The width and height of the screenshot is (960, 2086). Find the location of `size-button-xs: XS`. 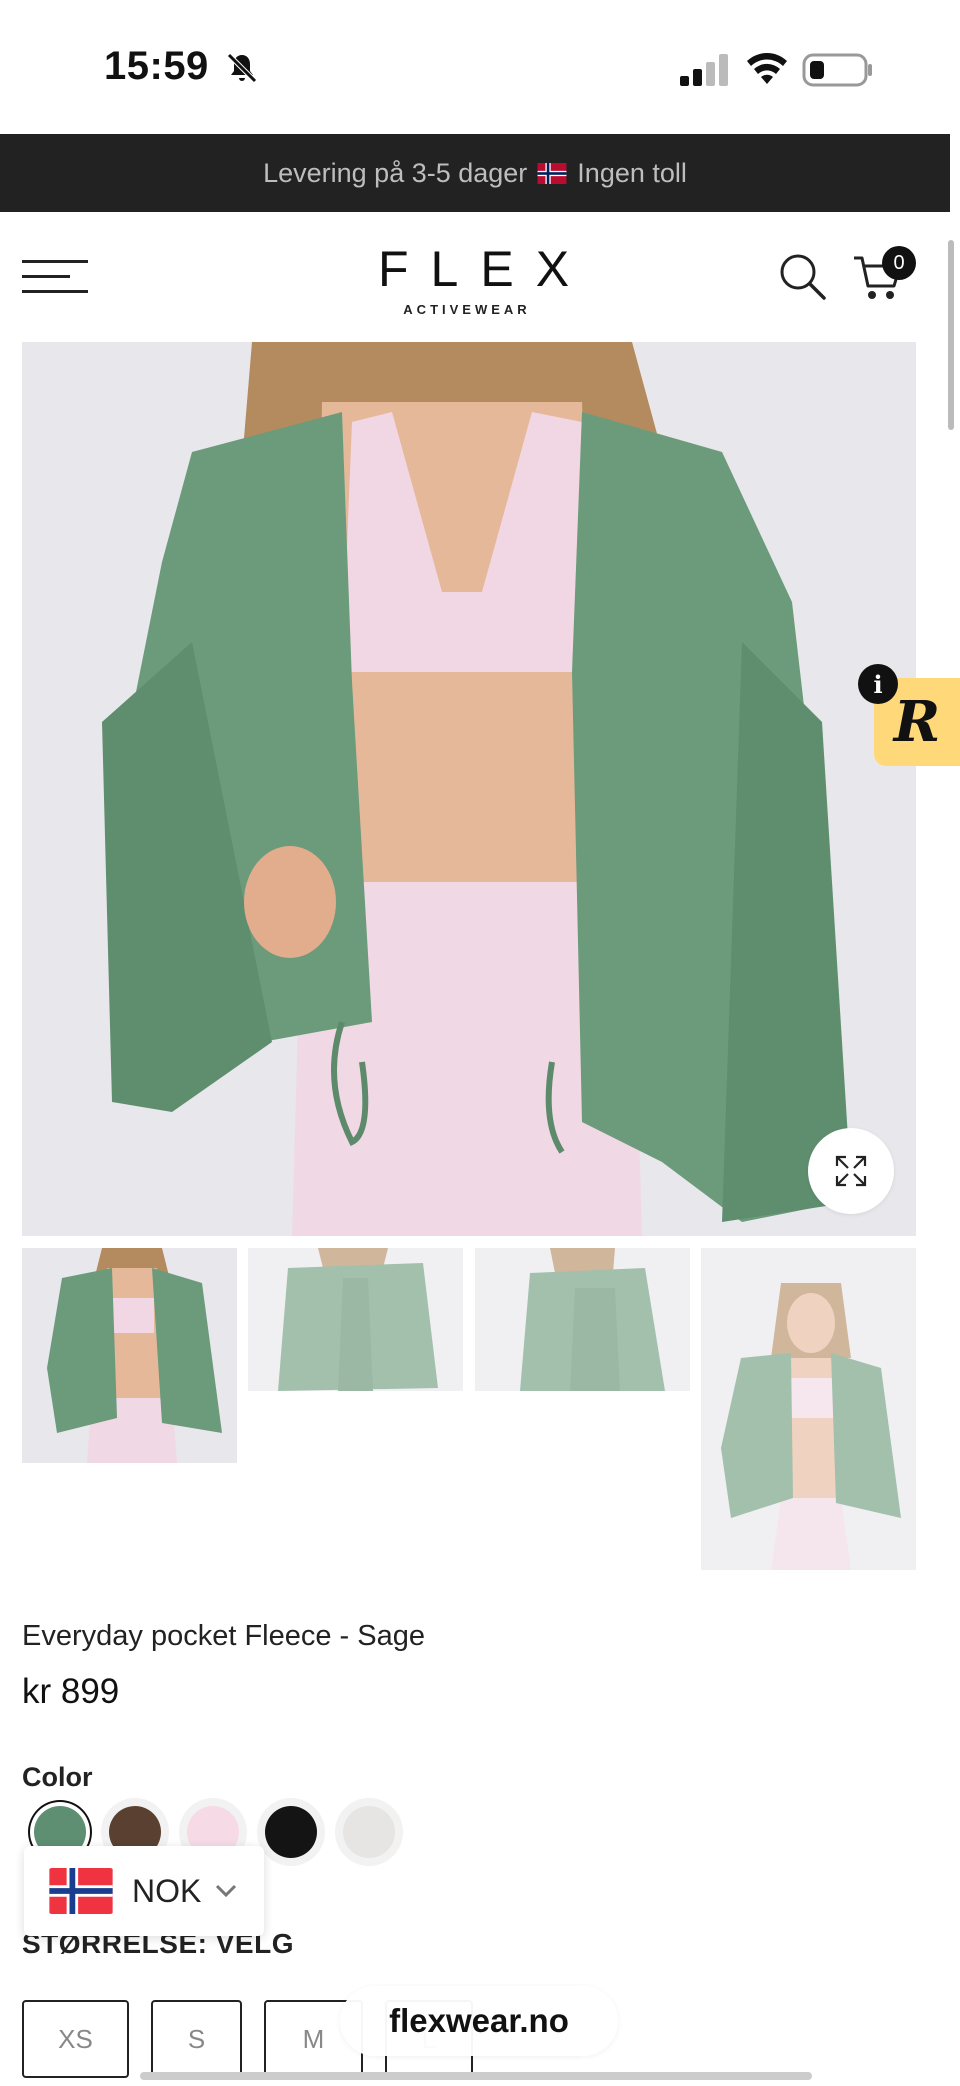

size-button-xs: XS is located at coordinates (75, 2039).